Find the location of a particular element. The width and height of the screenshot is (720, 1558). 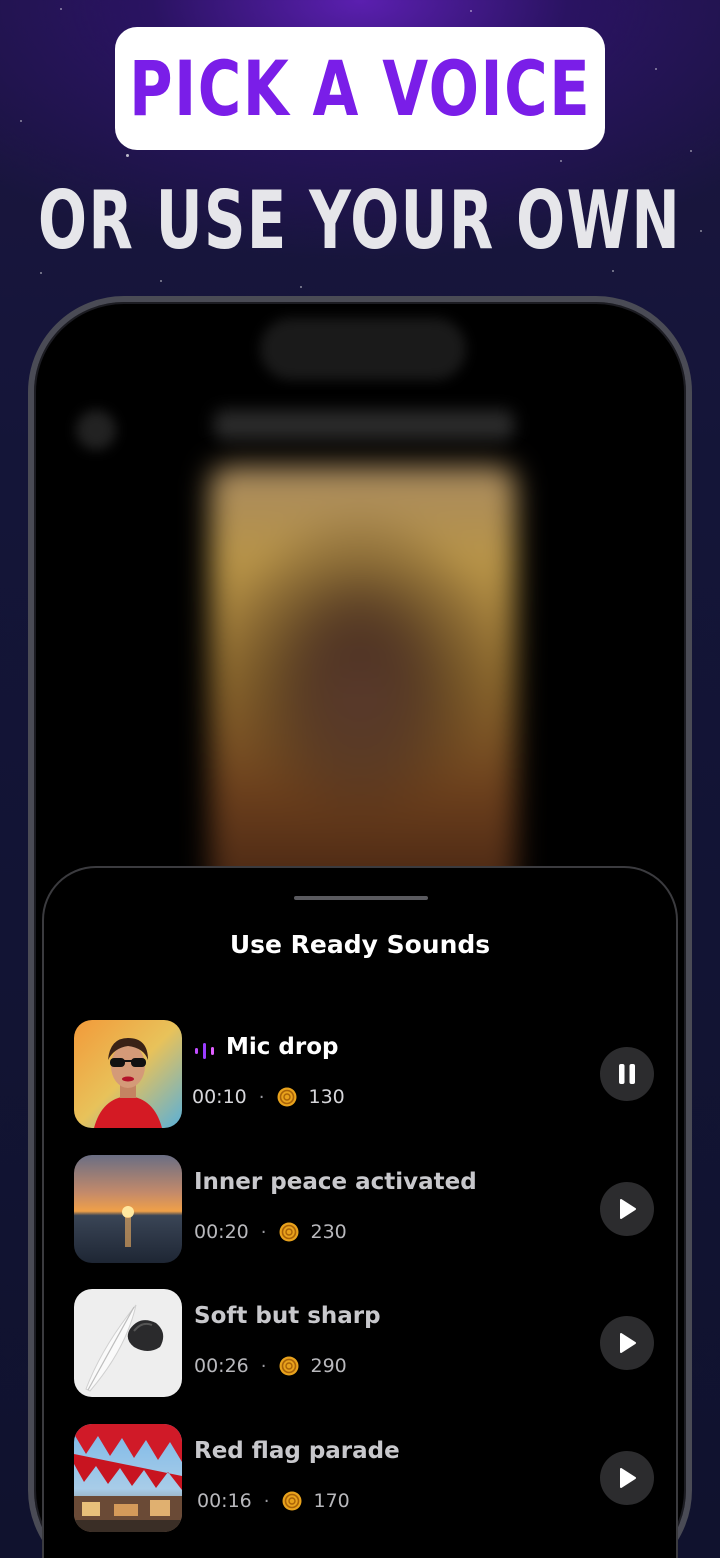

headline-subtitle: OR USE YOUR OWN is located at coordinates (360, 220).